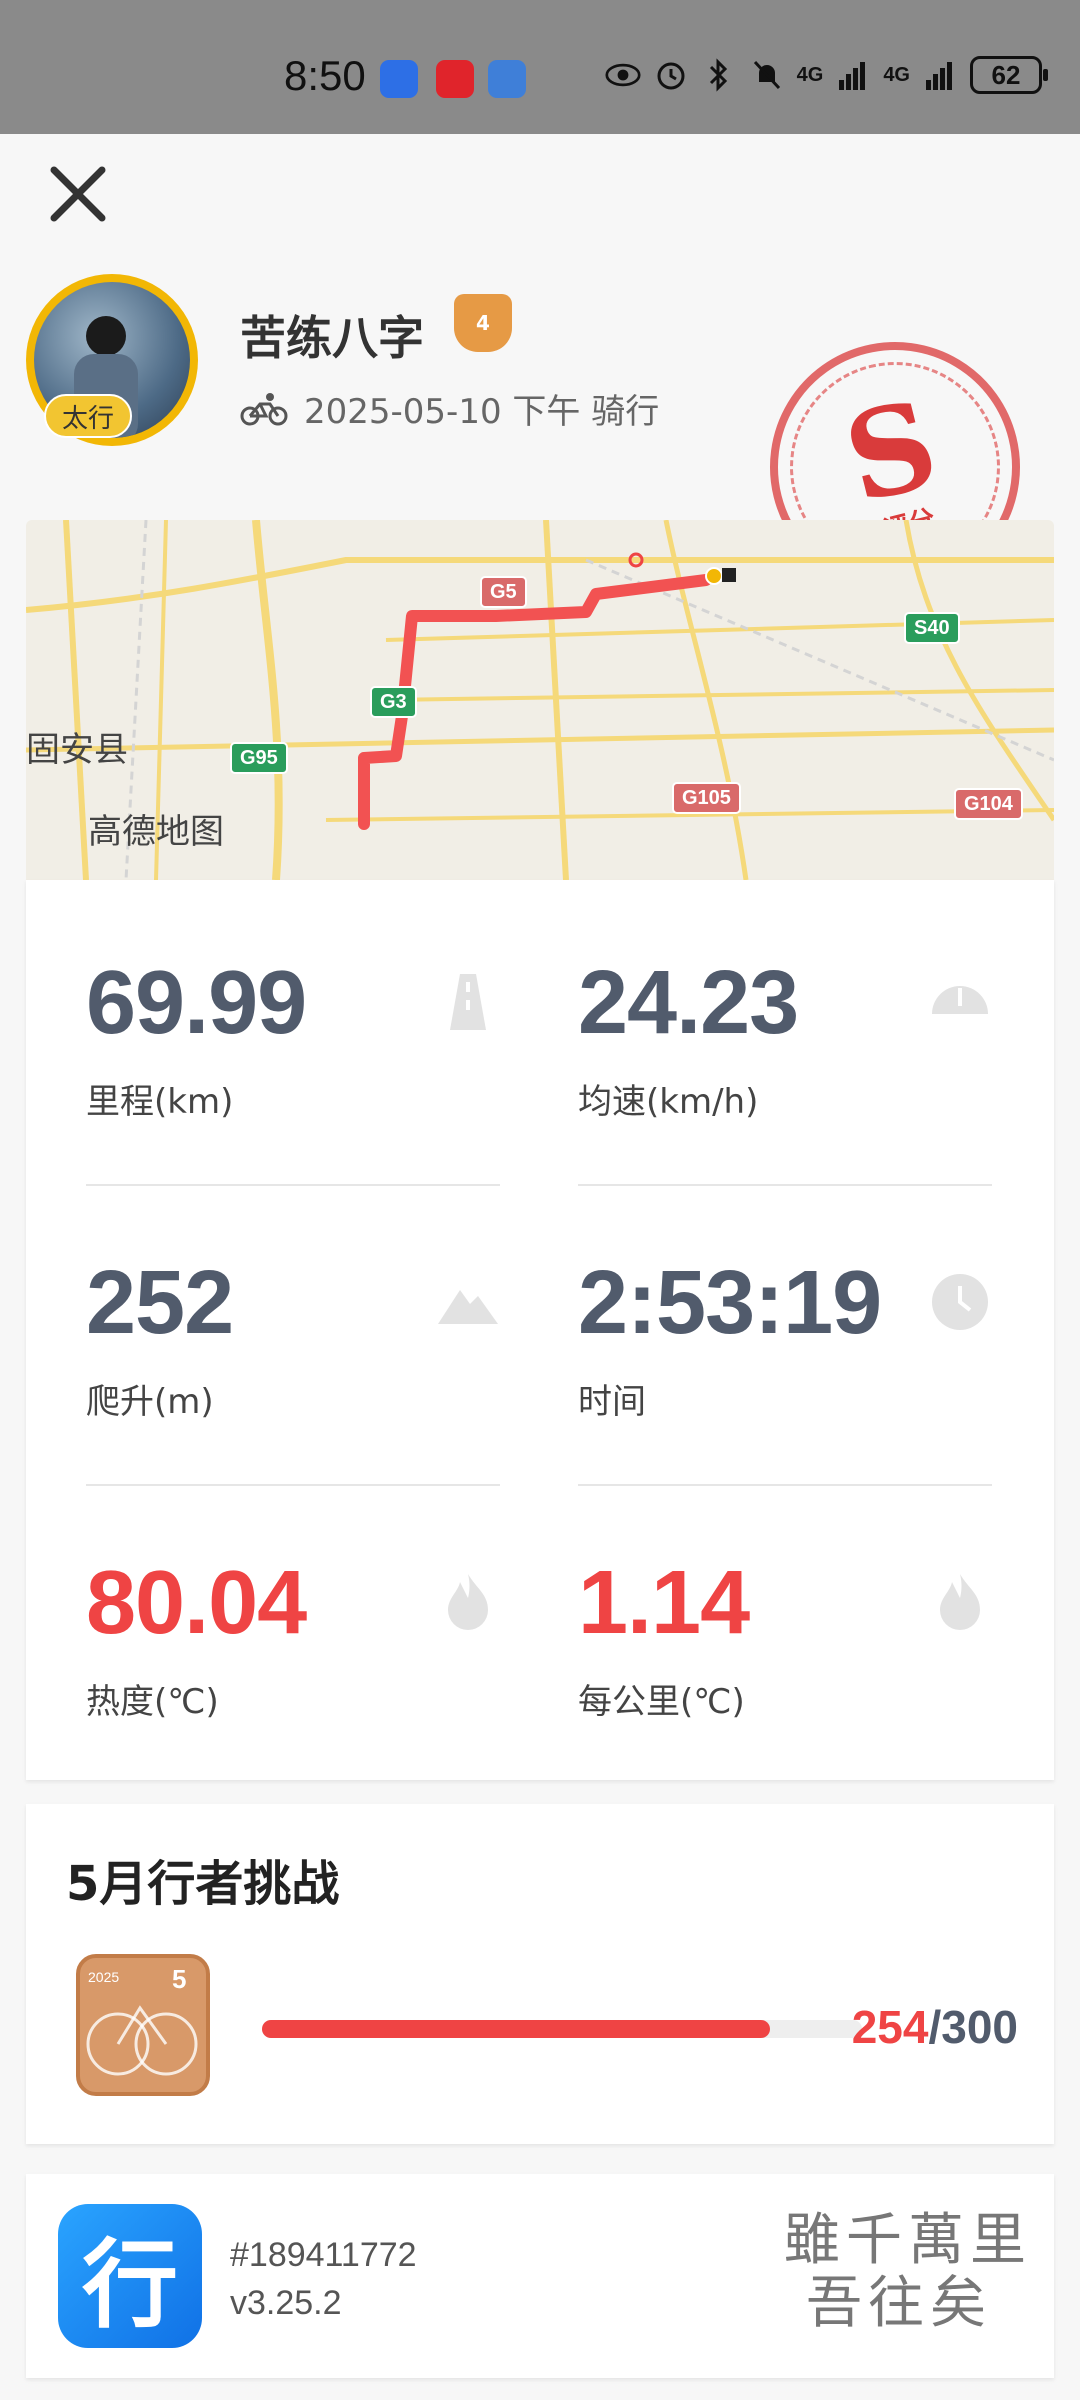 Image resolution: width=1080 pixels, height=2400 pixels. Describe the element at coordinates (908, 2240) in the screenshot. I see `calligraphy-line: 雖千萬里` at that location.